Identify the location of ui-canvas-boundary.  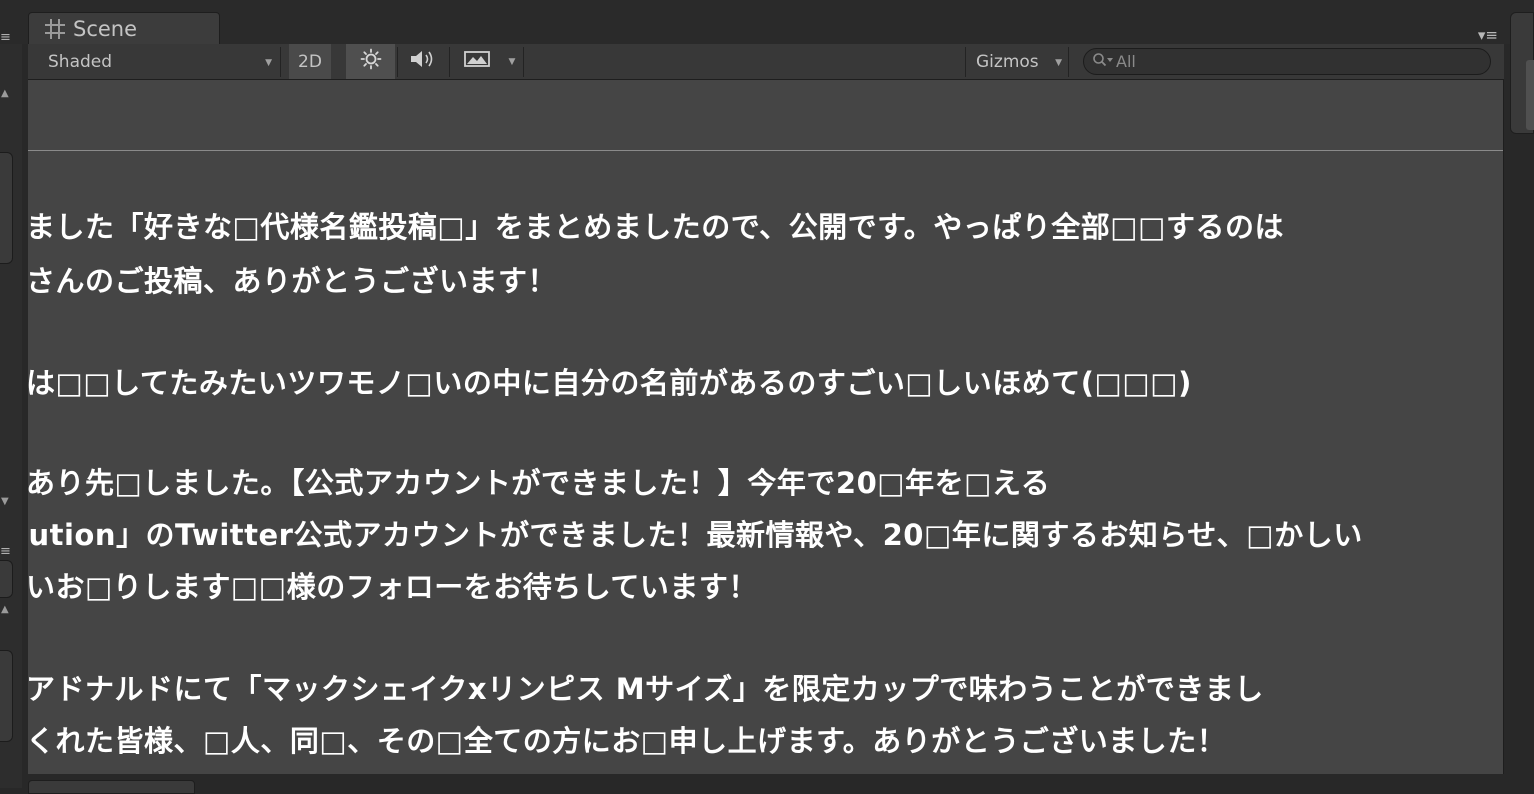
(765, 150).